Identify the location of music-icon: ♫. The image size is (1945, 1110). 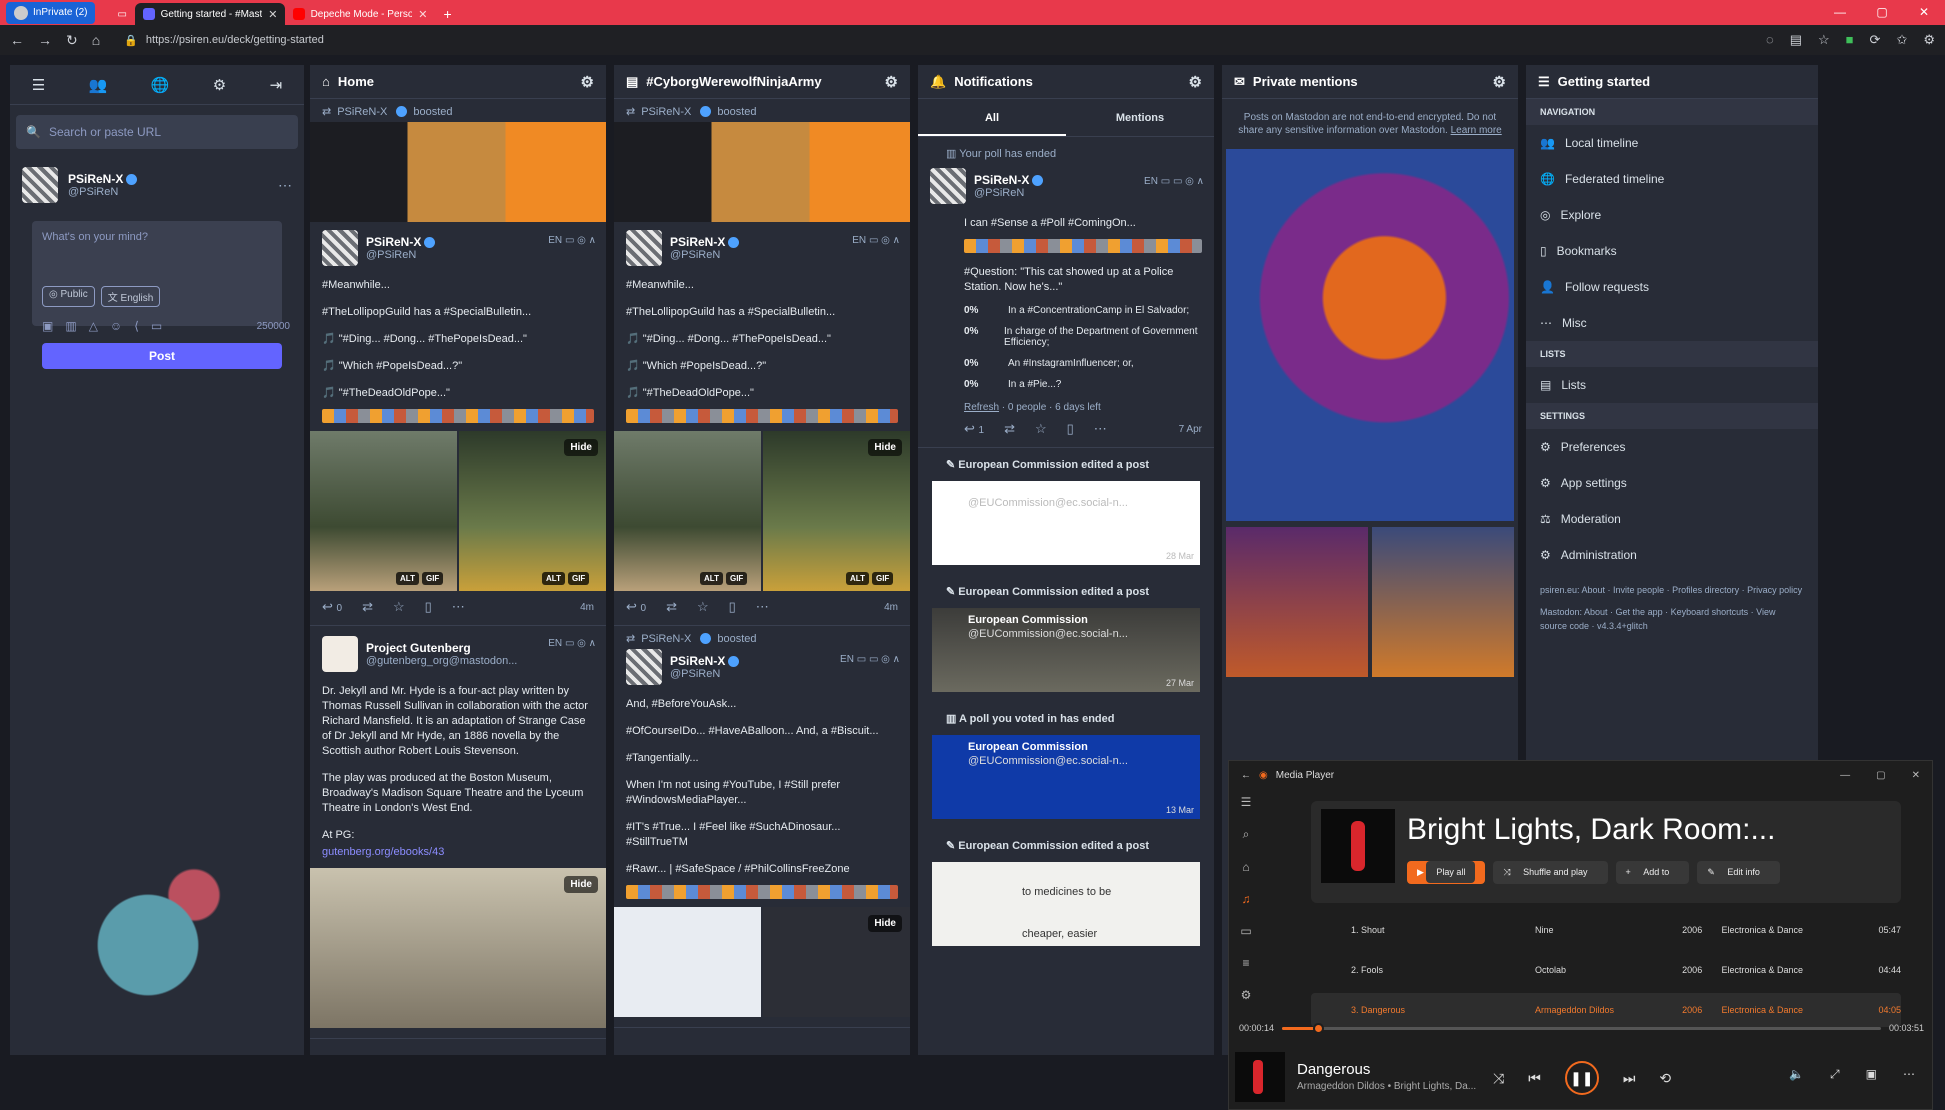
(1246, 899).